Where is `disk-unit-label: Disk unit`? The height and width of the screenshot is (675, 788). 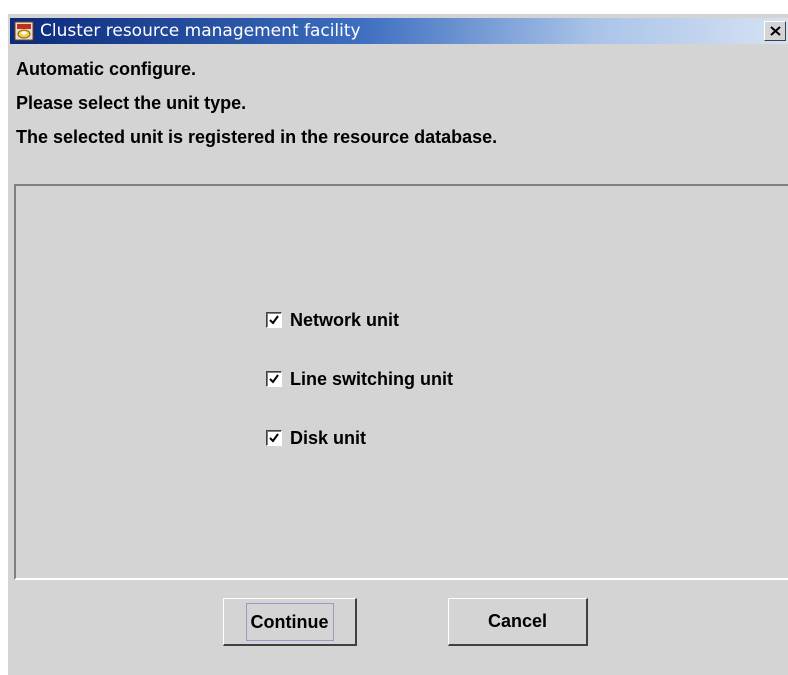
disk-unit-label: Disk unit is located at coordinates (328, 437).